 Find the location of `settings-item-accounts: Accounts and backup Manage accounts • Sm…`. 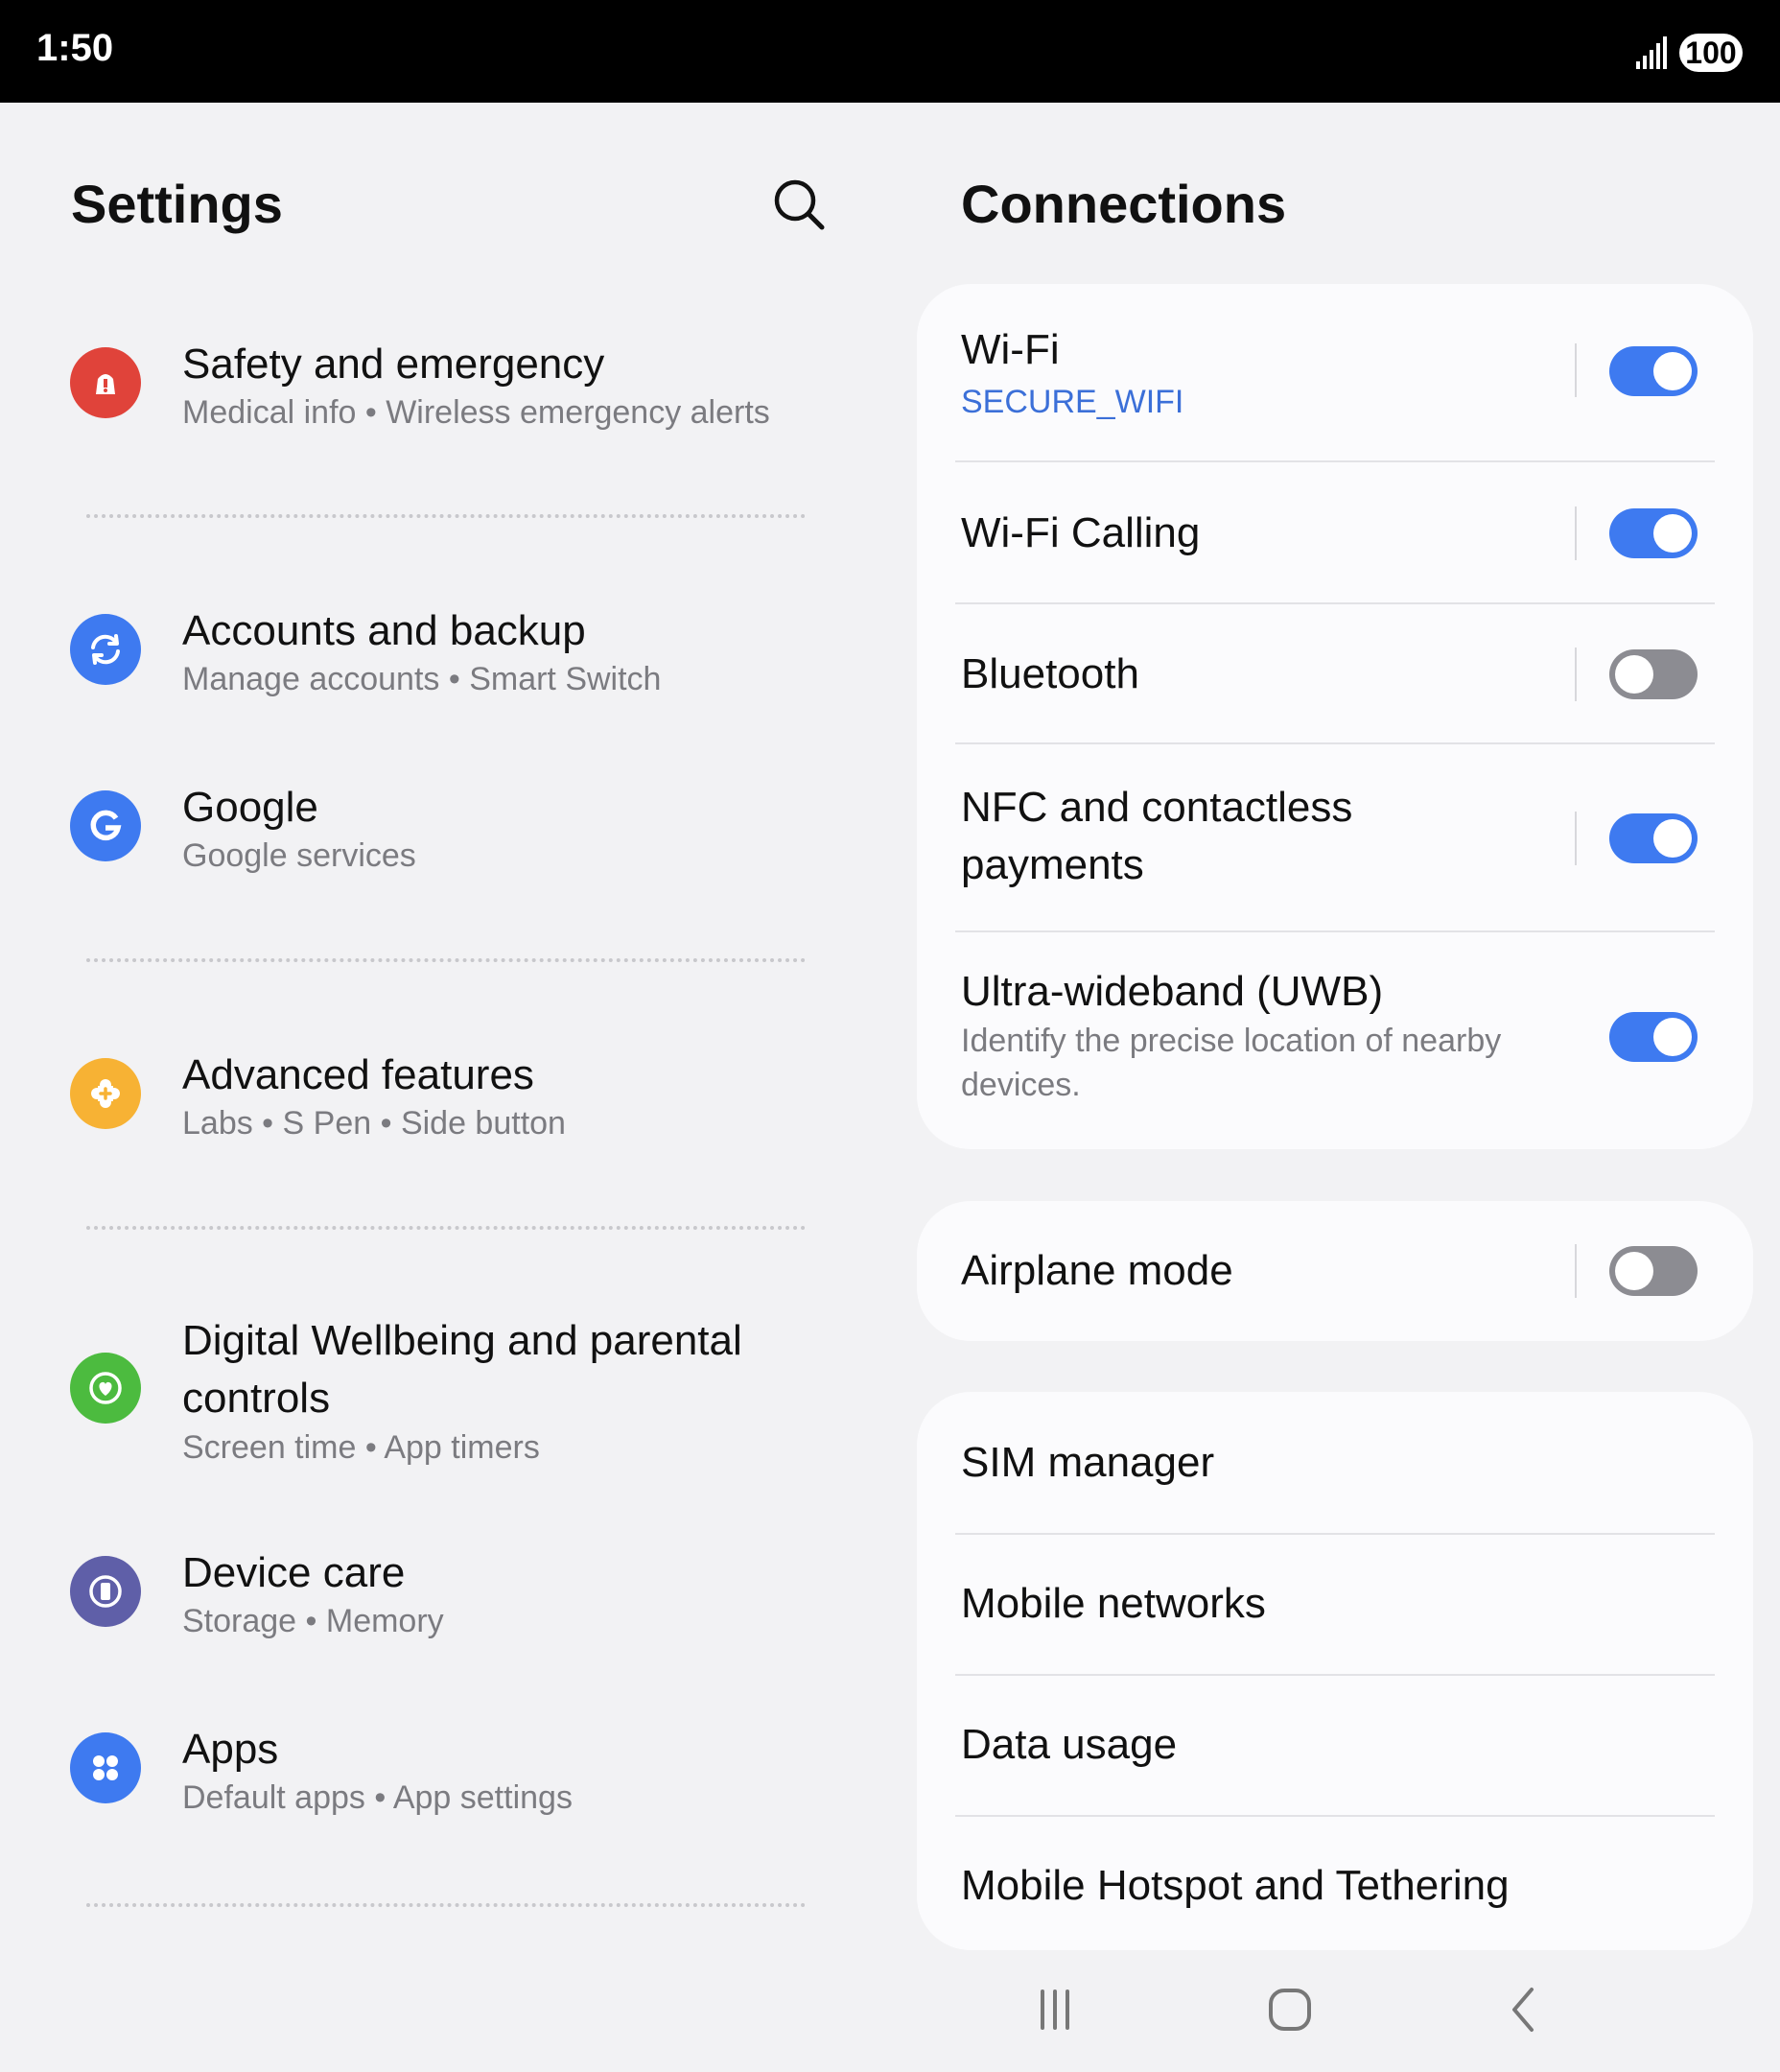

settings-item-accounts: Accounts and backup Manage accounts • Sm… is located at coordinates (431, 655).